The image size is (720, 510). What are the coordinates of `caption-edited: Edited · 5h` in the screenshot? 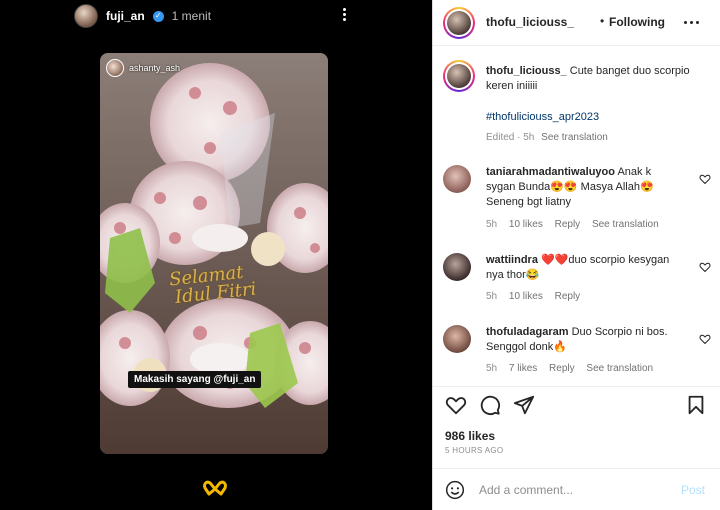 It's located at (510, 137).